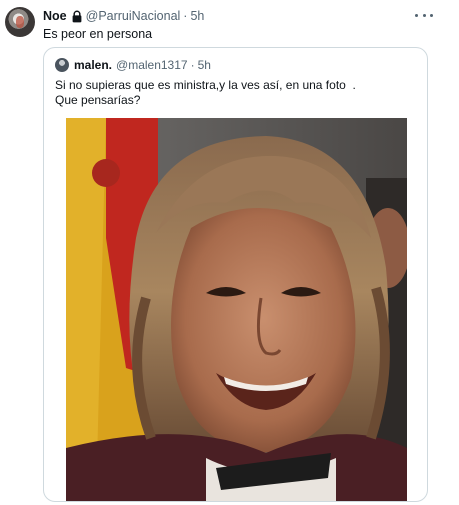 This screenshot has height=505, width=459. Describe the element at coordinates (77, 16) in the screenshot. I see `lock-icon` at that location.